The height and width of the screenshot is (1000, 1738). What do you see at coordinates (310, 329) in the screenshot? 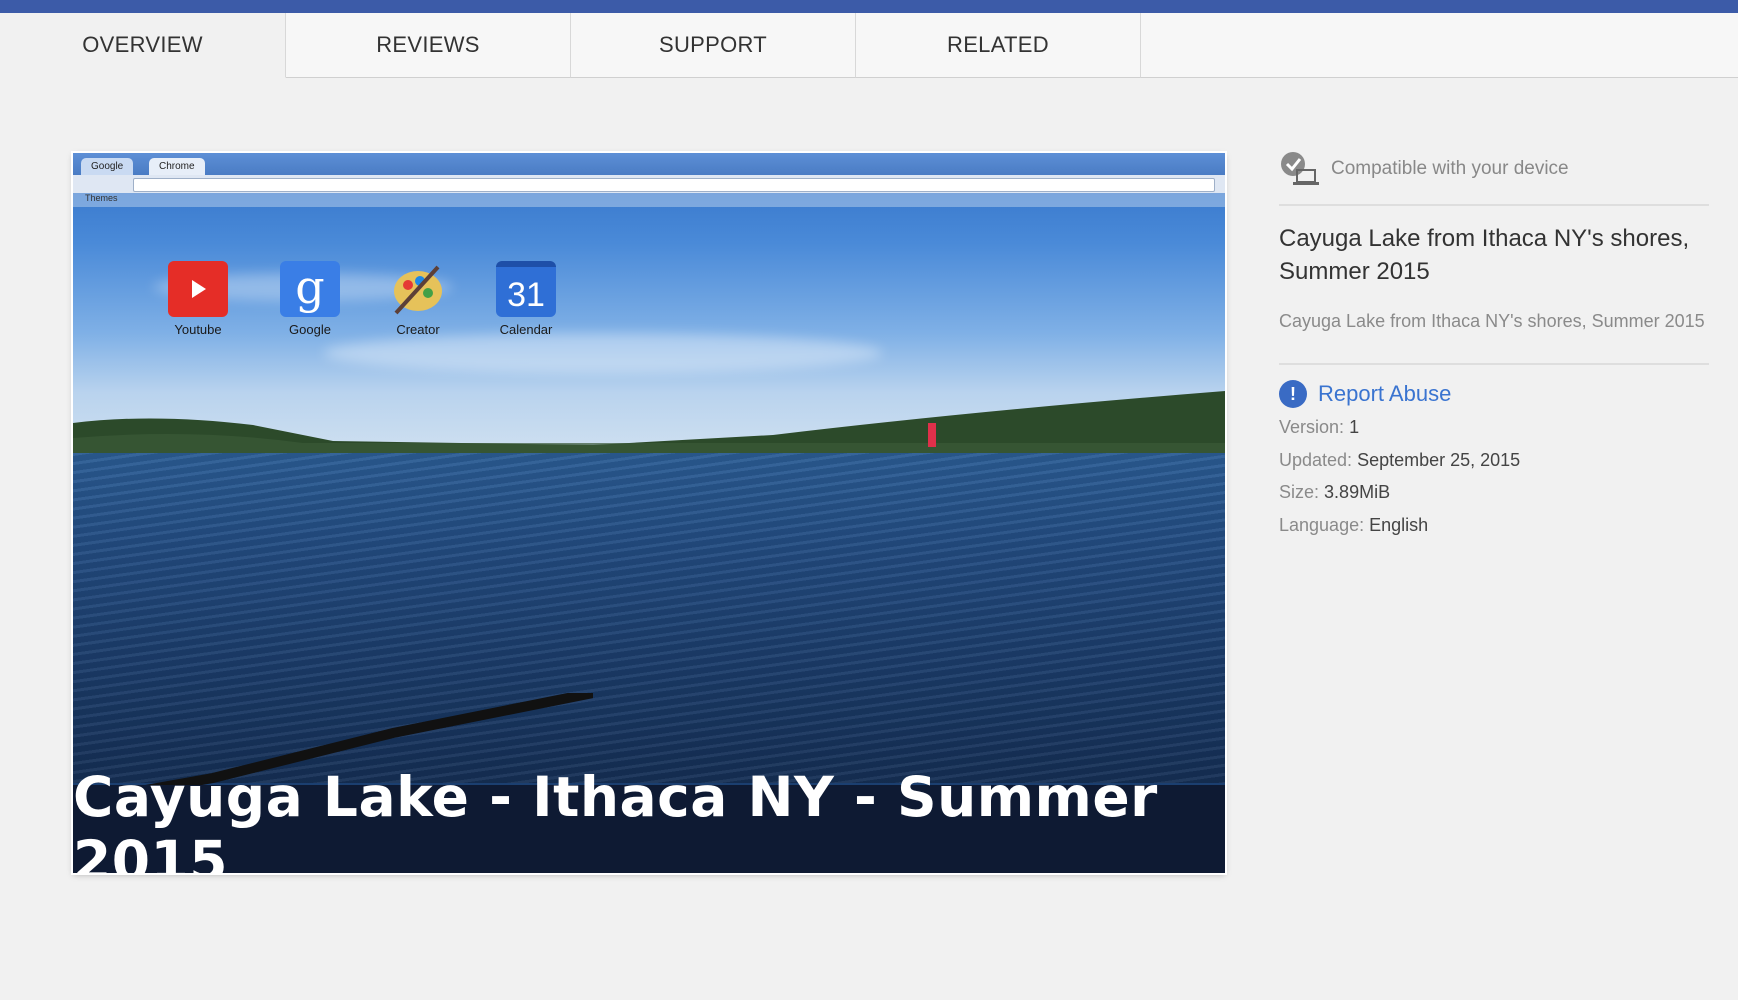
I see `app-label: Google` at bounding box center [310, 329].